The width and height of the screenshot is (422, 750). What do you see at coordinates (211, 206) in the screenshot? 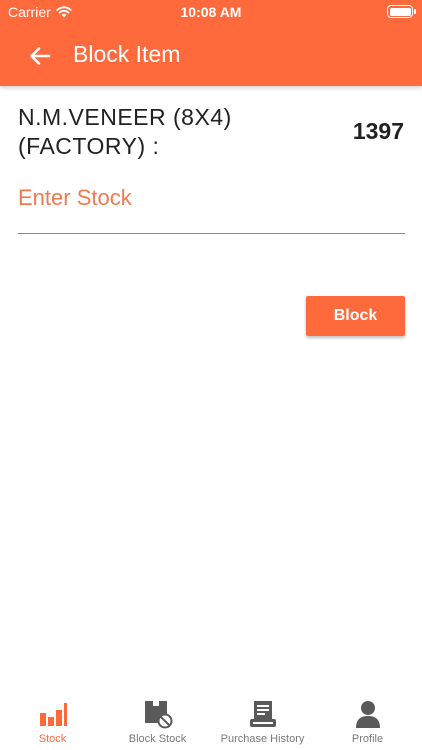
I see `stock-input` at bounding box center [211, 206].